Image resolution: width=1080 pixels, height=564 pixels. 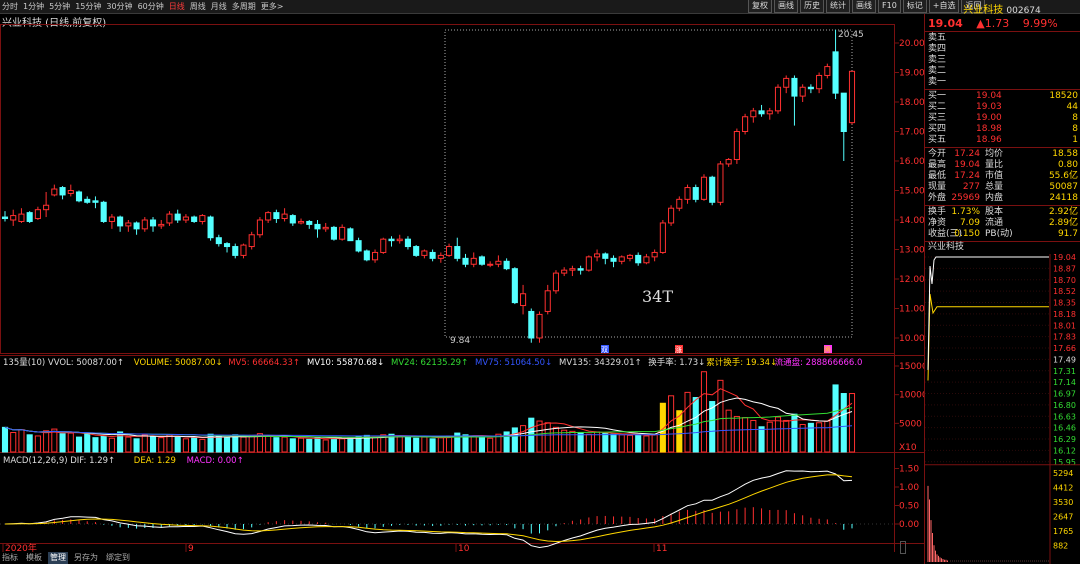 What do you see at coordinates (155, 461) in the screenshot?
I see `macd-indicator-label: DEA: 1.29` at bounding box center [155, 461].